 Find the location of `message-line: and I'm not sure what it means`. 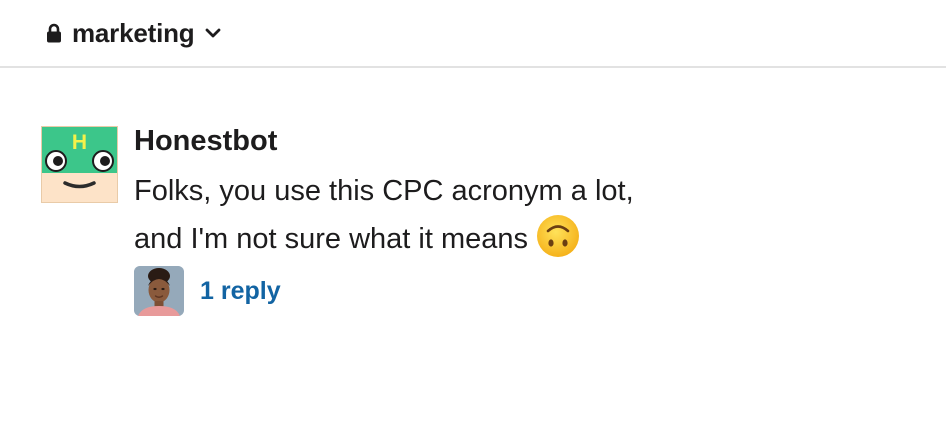

message-line: and I'm not sure what it means is located at coordinates (384, 238).